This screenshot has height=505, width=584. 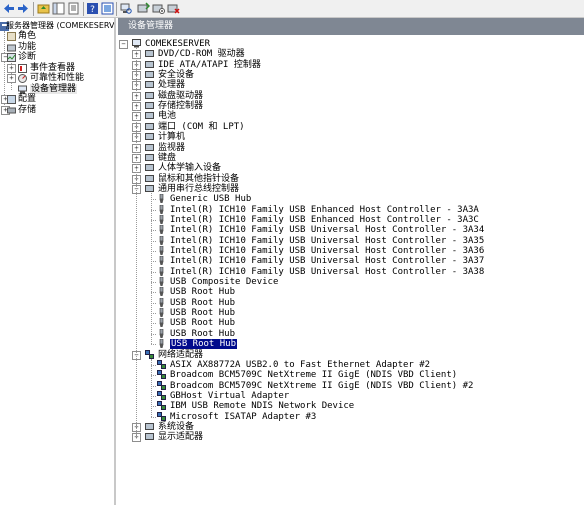 I want to click on tree-item-label: 角色, so click(x=27, y=36).